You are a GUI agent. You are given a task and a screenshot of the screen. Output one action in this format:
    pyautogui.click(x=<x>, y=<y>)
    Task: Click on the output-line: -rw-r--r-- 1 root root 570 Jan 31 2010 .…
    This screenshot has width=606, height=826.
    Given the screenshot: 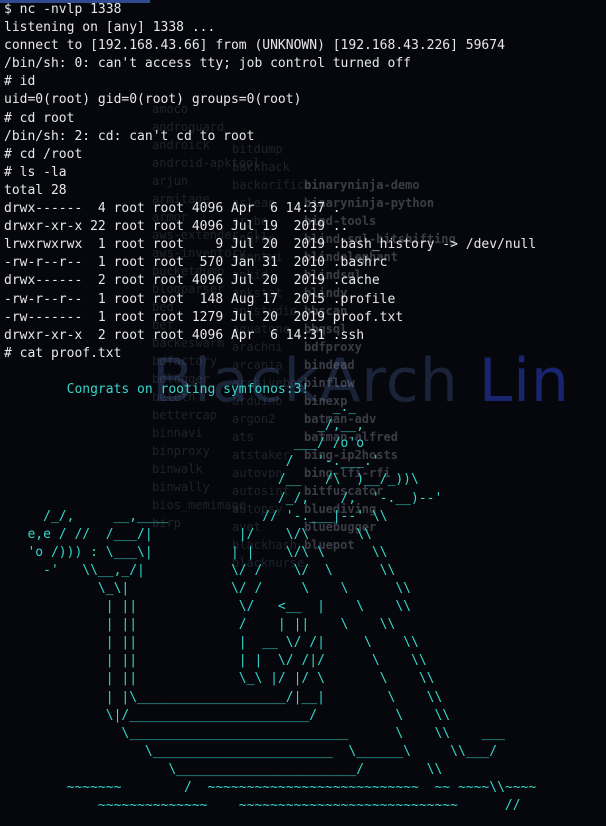 What is the action you would take?
    pyautogui.click(x=196, y=263)
    